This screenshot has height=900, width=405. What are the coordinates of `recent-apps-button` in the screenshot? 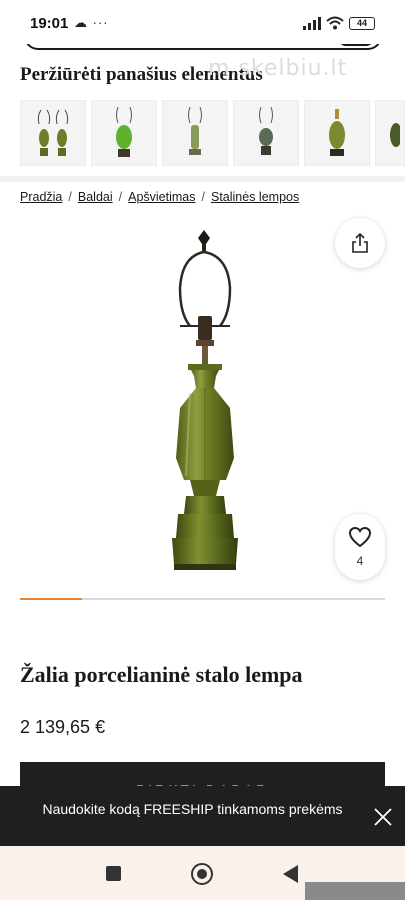 It's located at (113, 873).